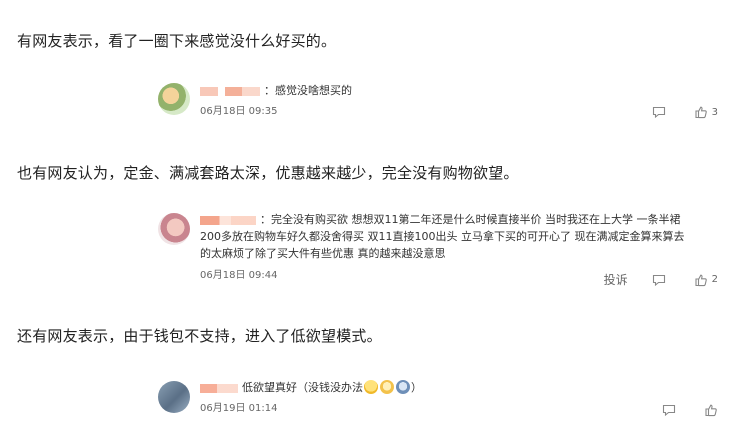 The image size is (739, 445). I want to click on paragraph-1: 有网友表示，看了一圈下来感觉没什么好买的。, so click(177, 41).